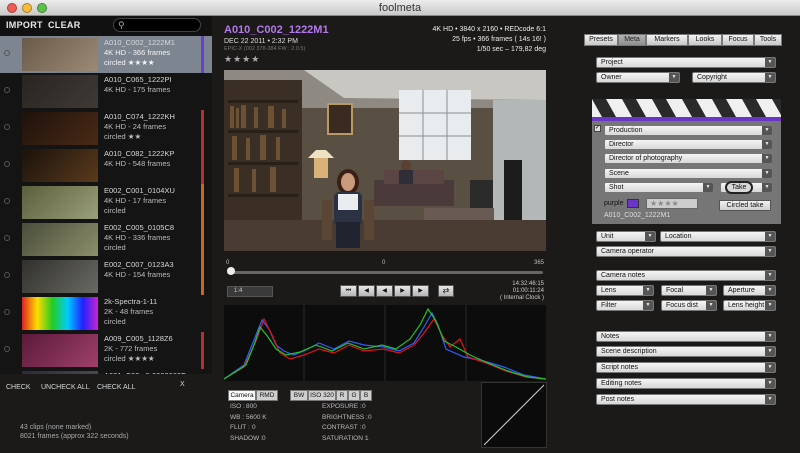  I want to click on minimize-window-button, so click(27, 8).